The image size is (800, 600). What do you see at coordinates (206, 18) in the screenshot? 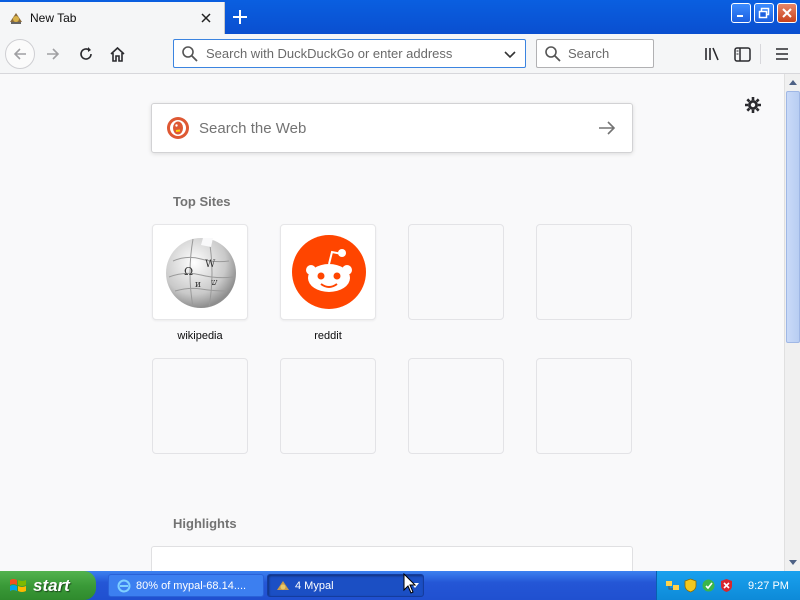
I see `close-tab-icon` at bounding box center [206, 18].